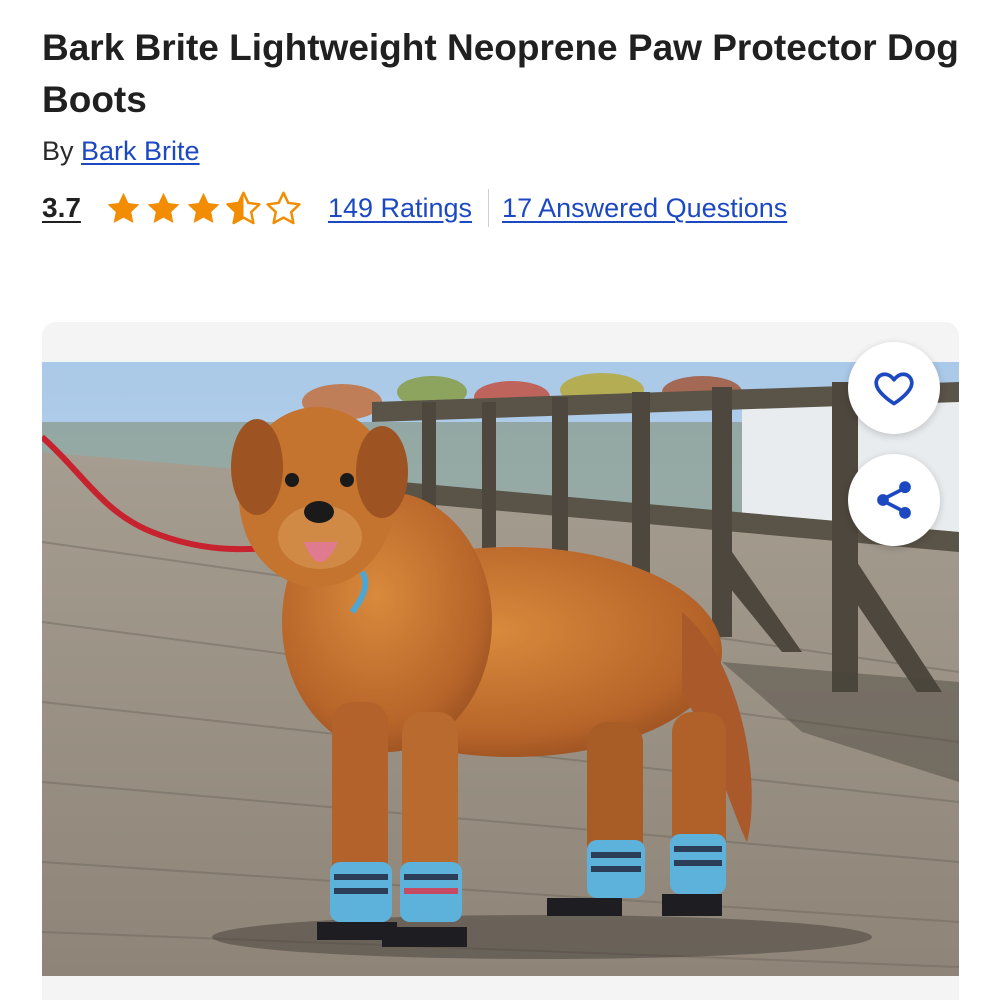  What do you see at coordinates (243, 207) in the screenshot?
I see `star-half-icon` at bounding box center [243, 207].